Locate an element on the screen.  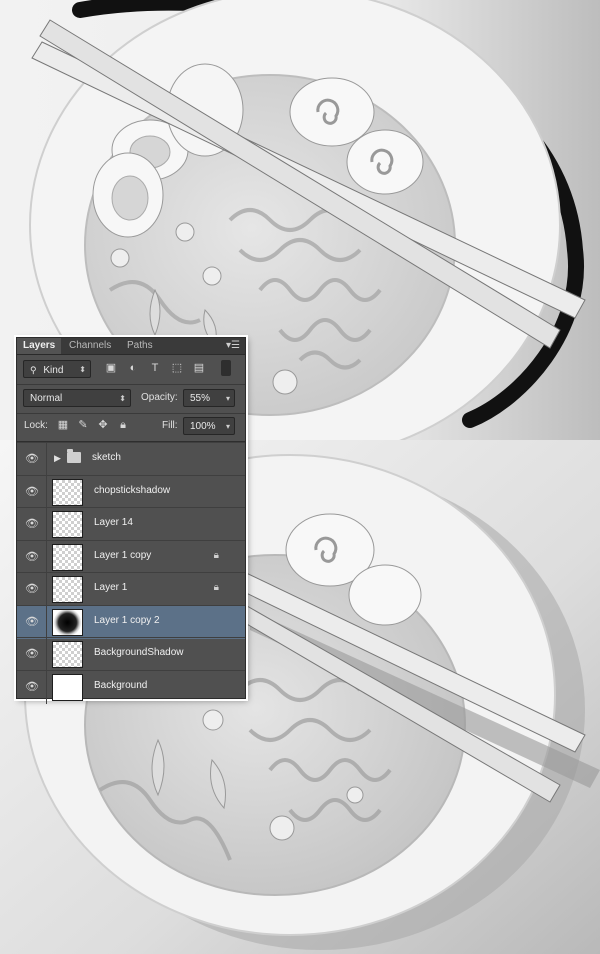
tab-layers: Layers is located at coordinates (39, 346).